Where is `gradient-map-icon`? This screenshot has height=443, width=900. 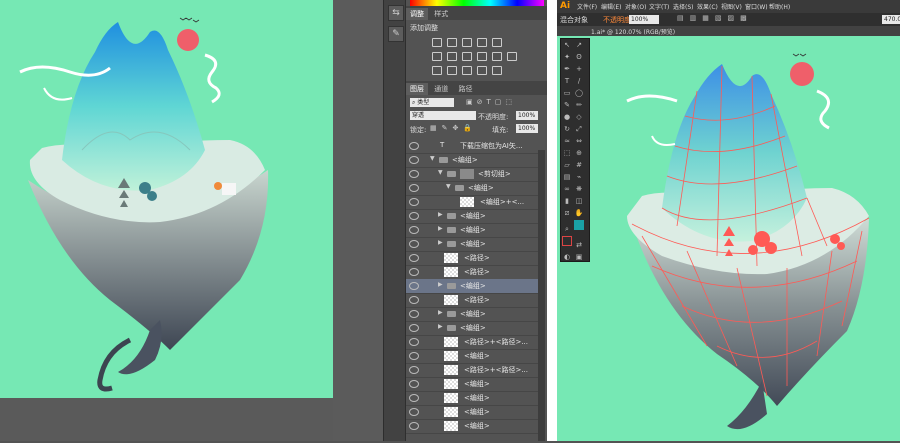 gradient-map-icon is located at coordinates (482, 70).